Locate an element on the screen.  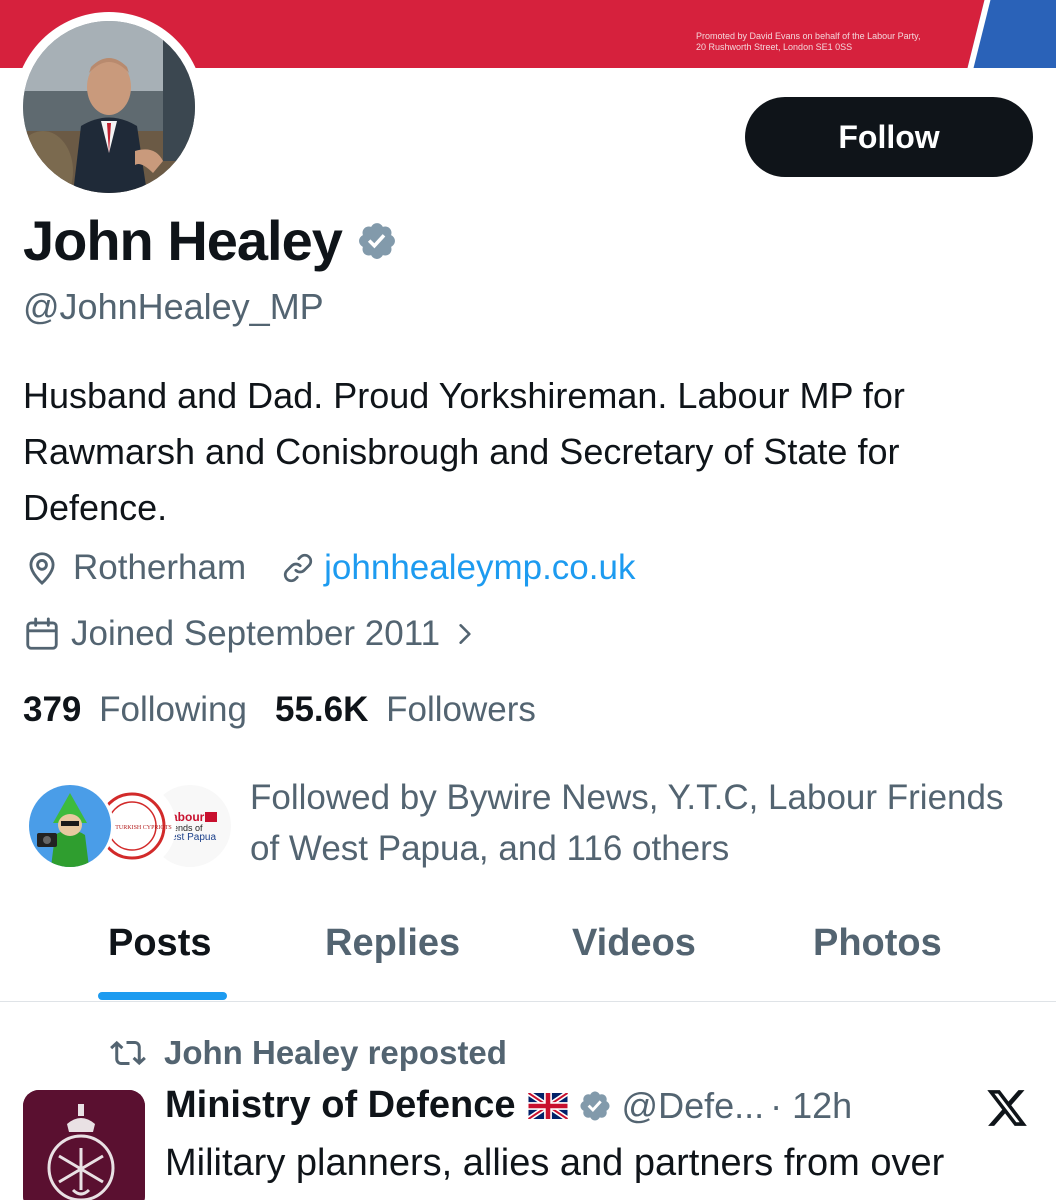
follow-button: Follow is located at coordinates (889, 137).